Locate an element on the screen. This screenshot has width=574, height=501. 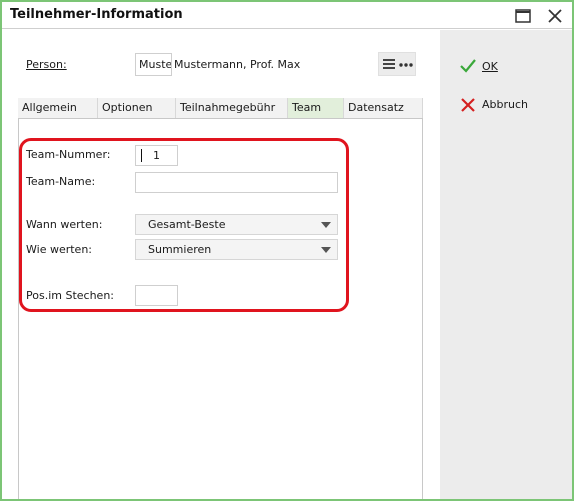
maximize-icon is located at coordinates (523, 16).